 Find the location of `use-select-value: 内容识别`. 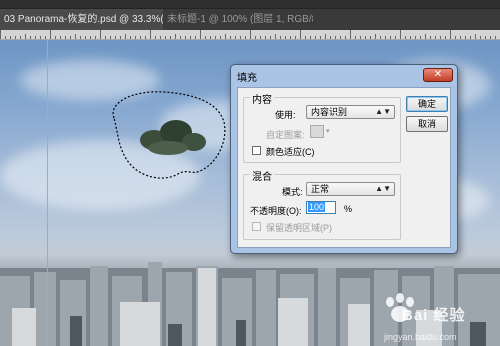

use-select-value: 内容识别 is located at coordinates (329, 112).